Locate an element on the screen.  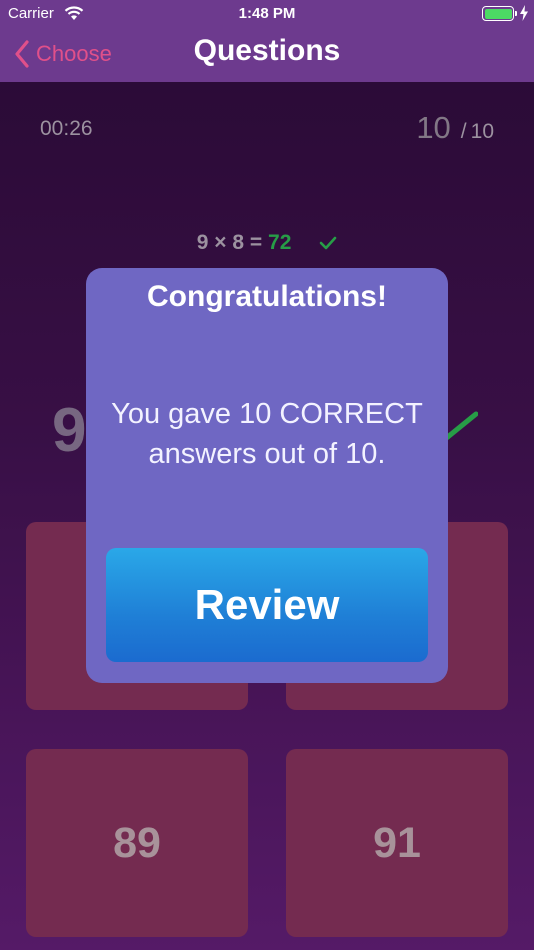
battery-icon is located at coordinates (499, 13).